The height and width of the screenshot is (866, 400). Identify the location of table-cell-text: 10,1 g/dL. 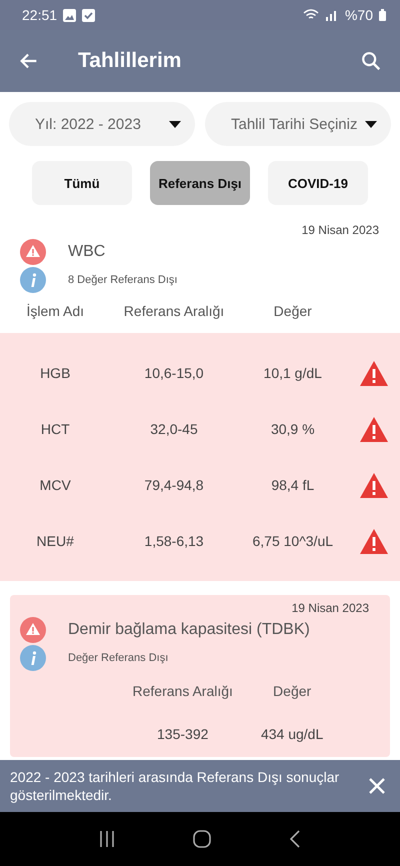
(292, 373).